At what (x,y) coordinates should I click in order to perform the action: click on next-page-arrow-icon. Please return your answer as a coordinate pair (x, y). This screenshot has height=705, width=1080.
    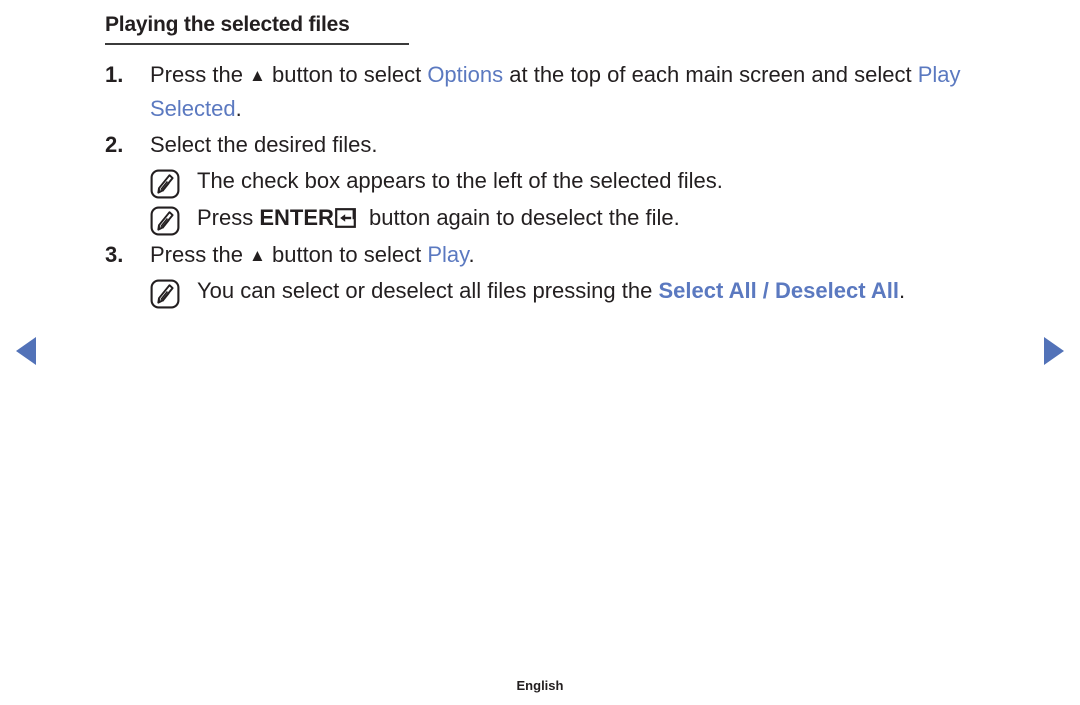
    Looking at the image, I should click on (1054, 351).